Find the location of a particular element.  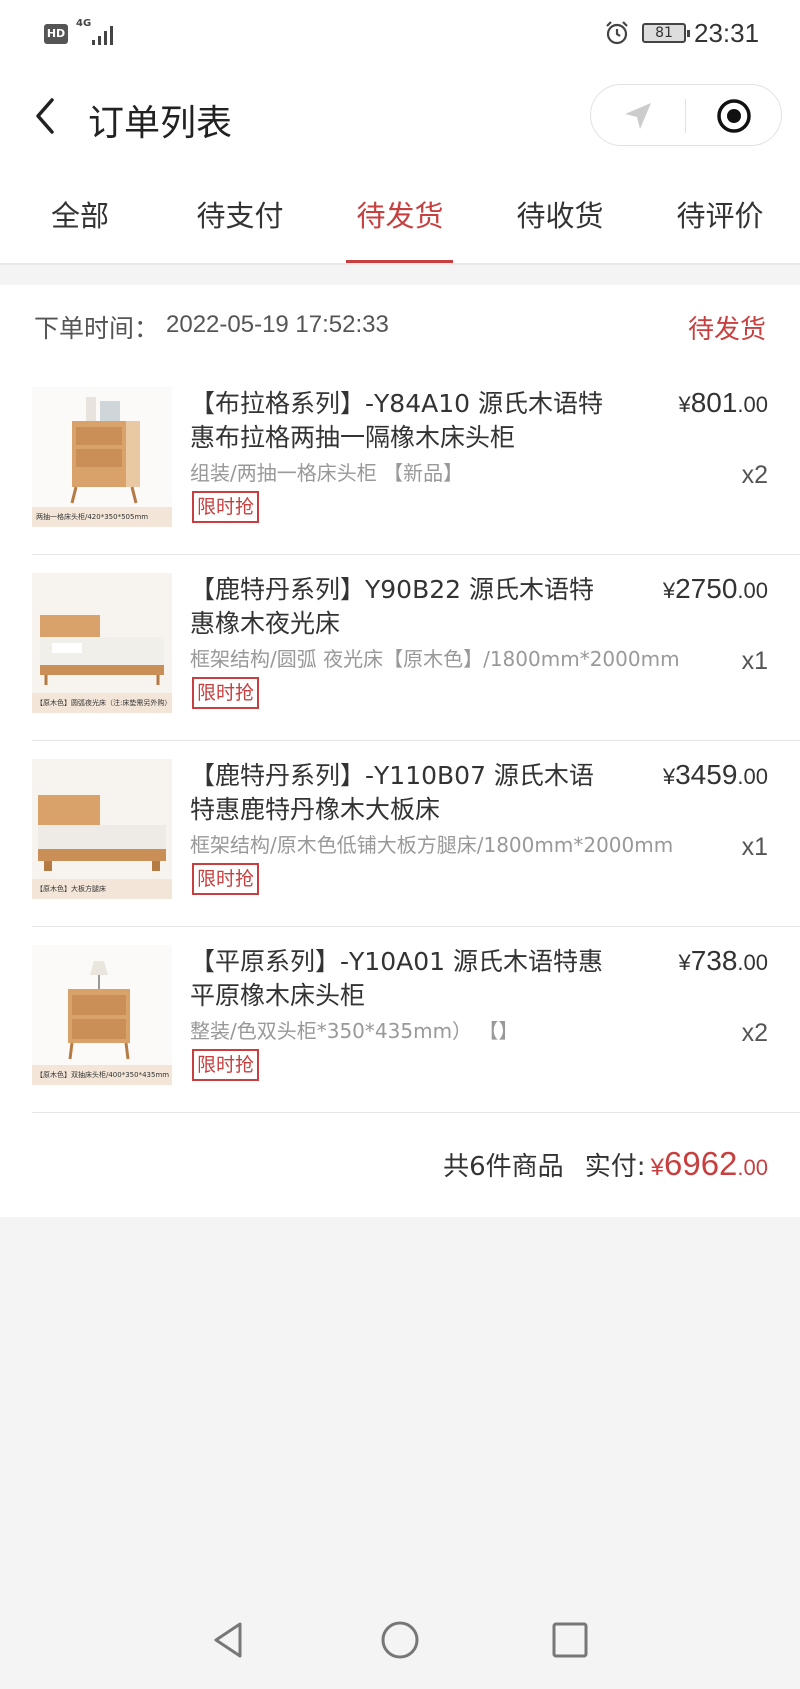

nav-home-circle-icon is located at coordinates (400, 1640).